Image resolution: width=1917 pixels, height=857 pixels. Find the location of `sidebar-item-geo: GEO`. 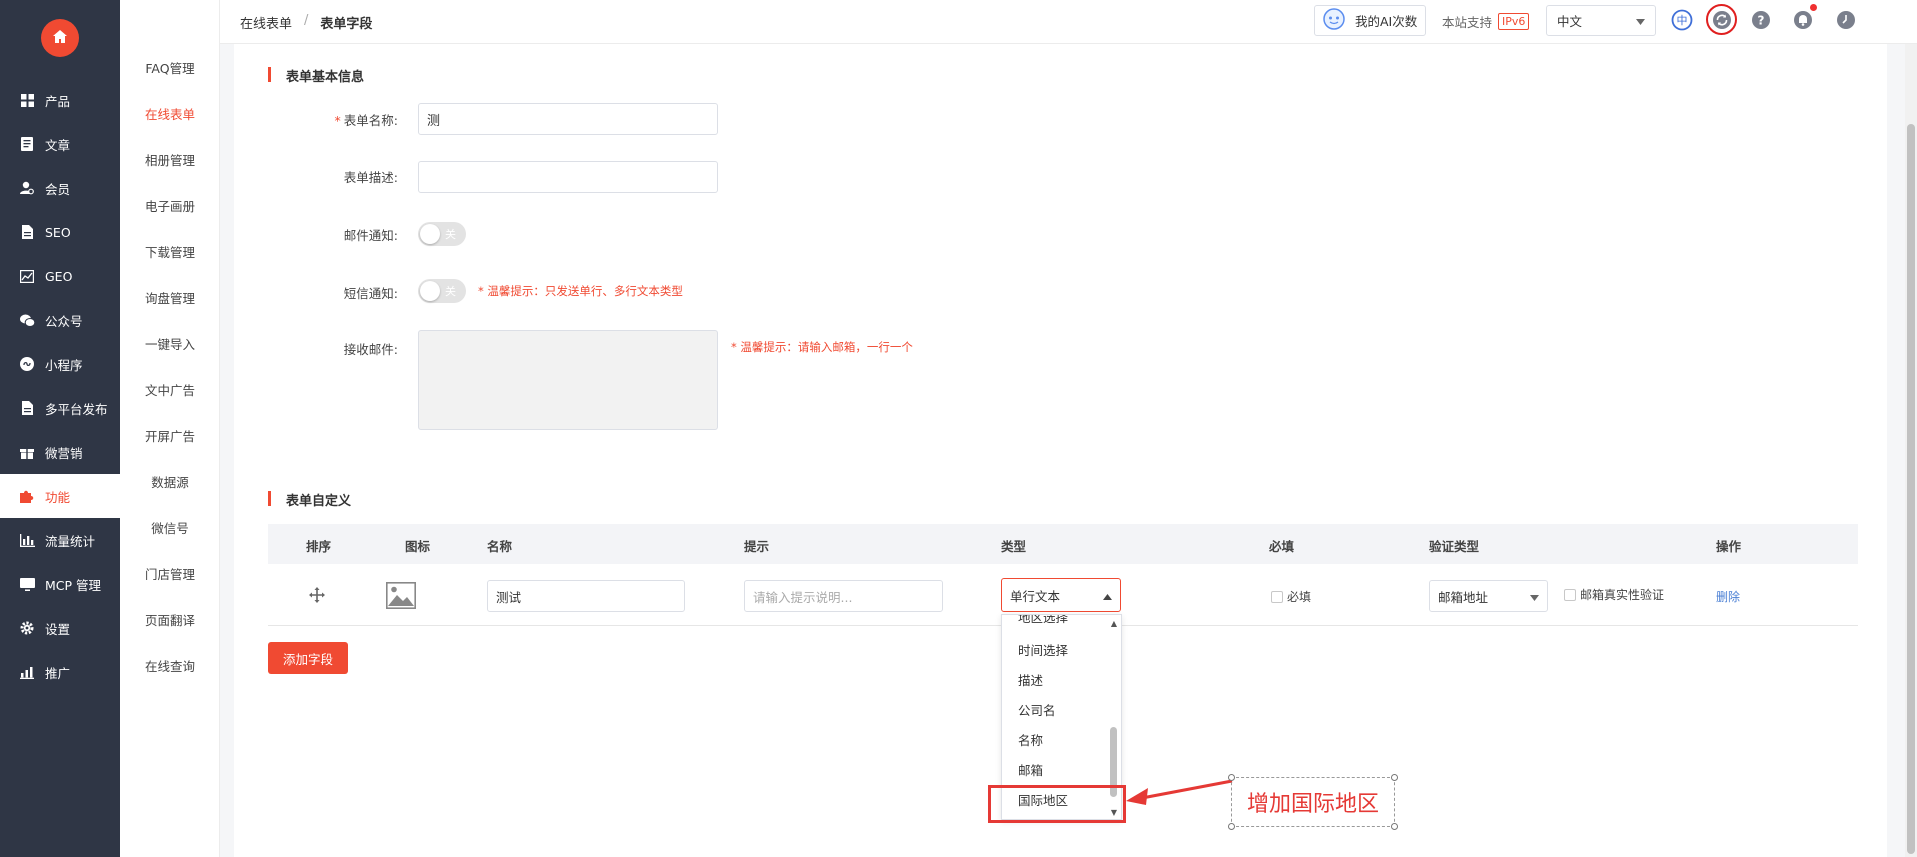

sidebar-item-geo: GEO is located at coordinates (60, 276).